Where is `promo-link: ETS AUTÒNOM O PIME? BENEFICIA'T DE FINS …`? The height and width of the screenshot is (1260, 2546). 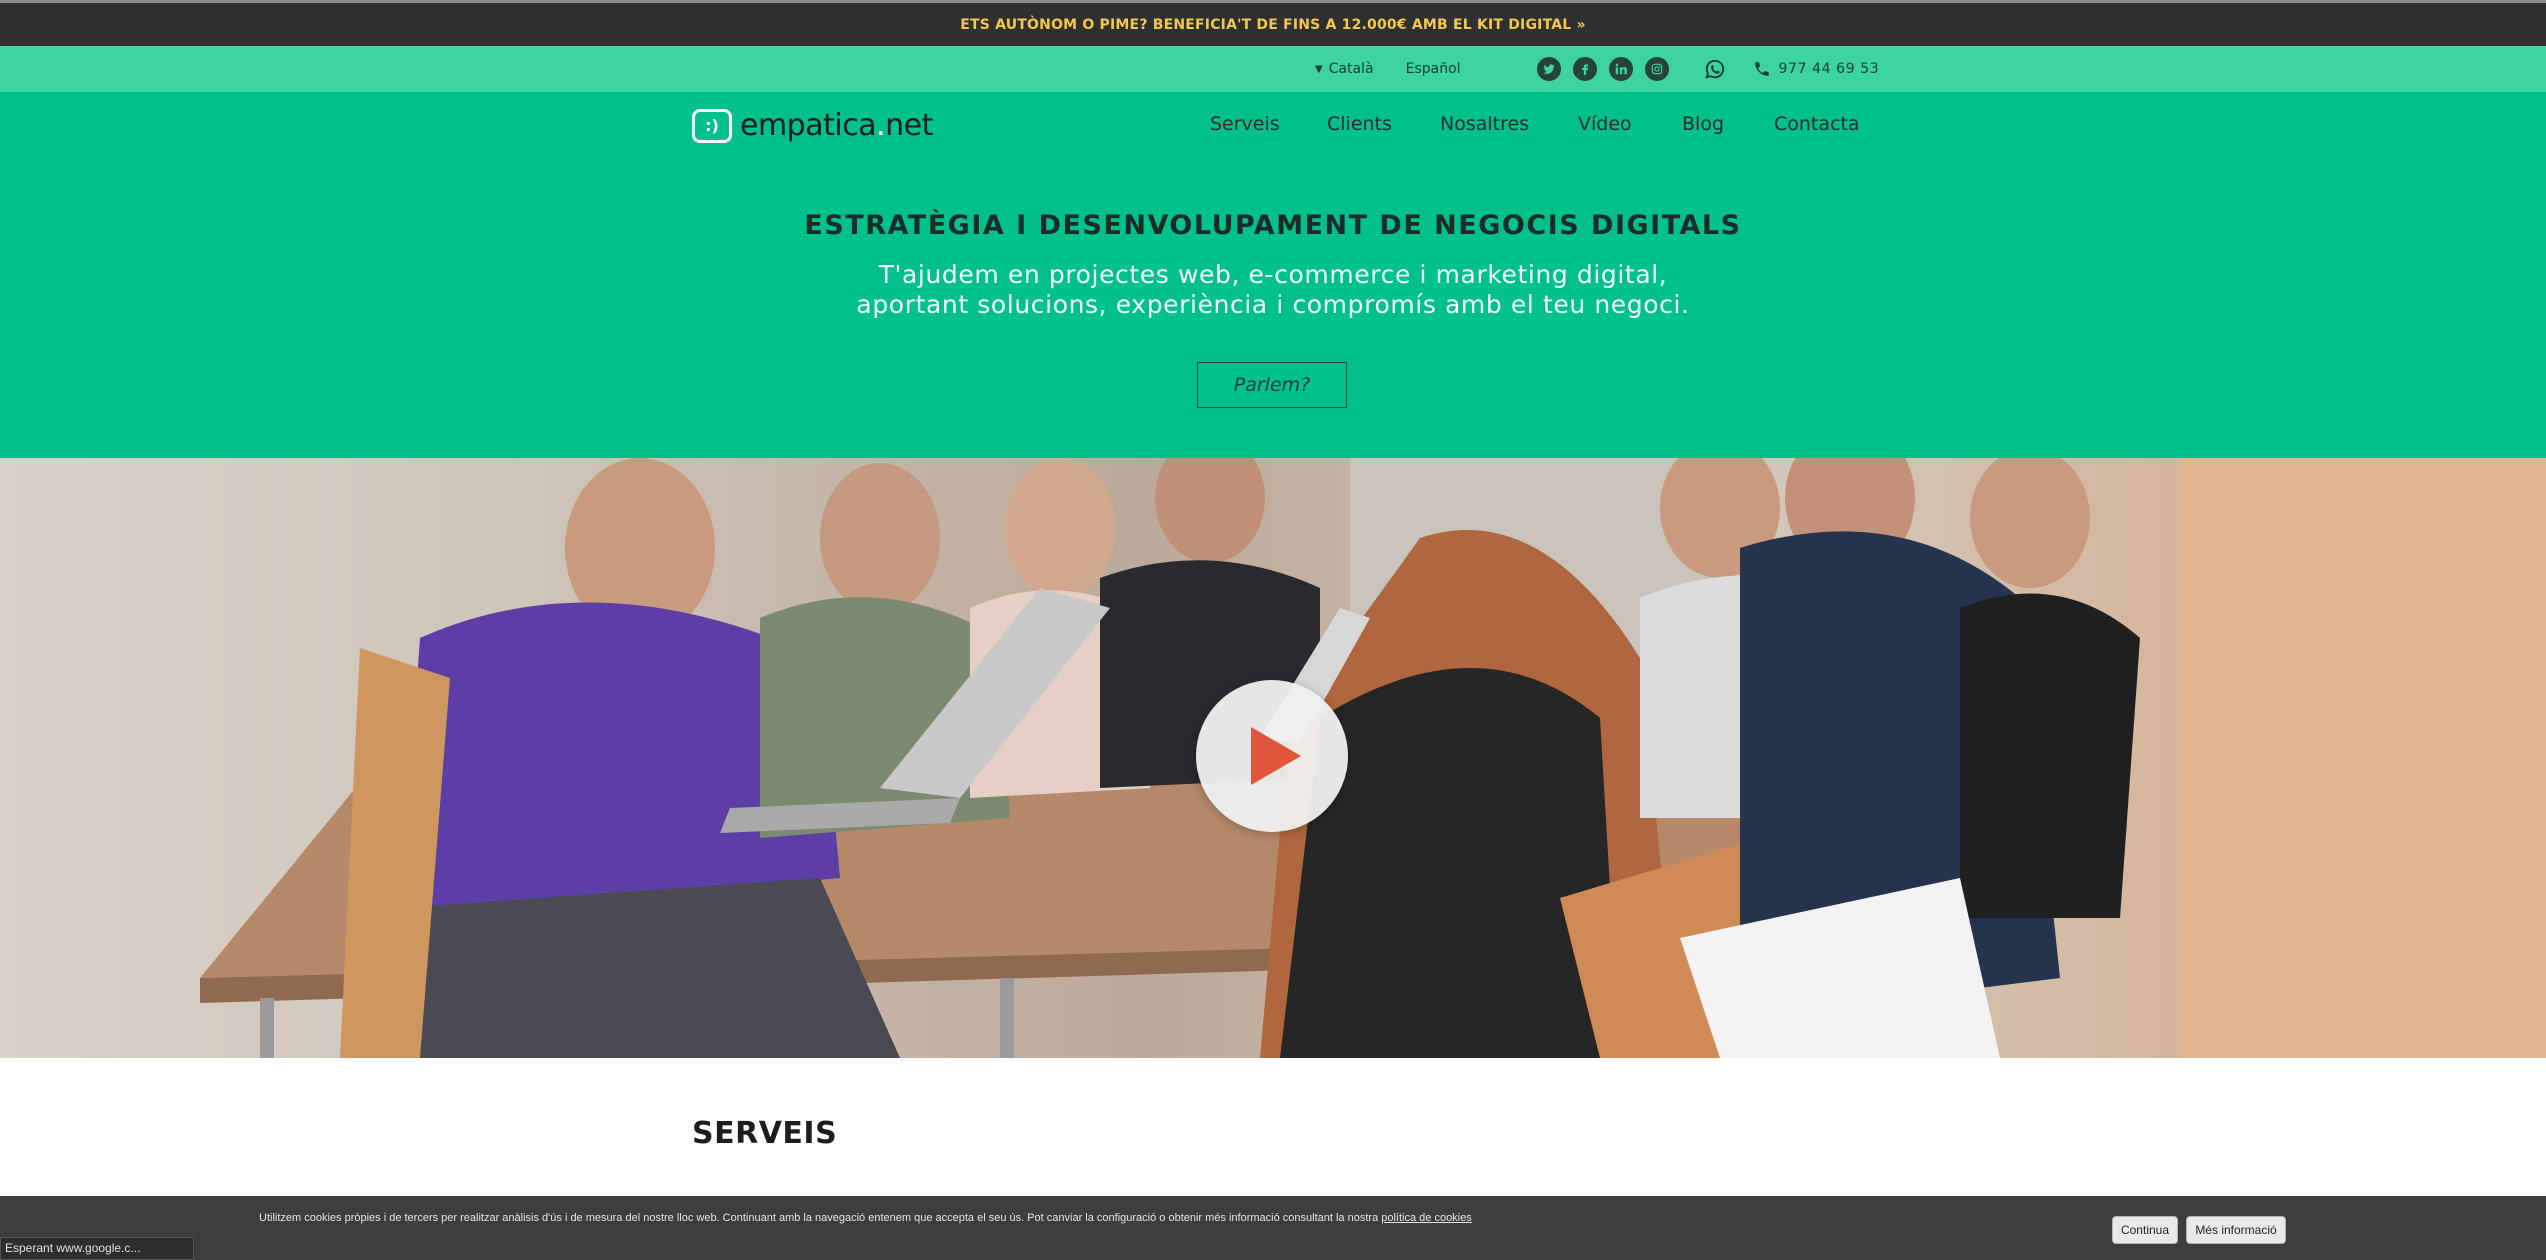 promo-link: ETS AUTÒNOM O PIME? BENEFICIA'T DE FINS … is located at coordinates (1272, 25).